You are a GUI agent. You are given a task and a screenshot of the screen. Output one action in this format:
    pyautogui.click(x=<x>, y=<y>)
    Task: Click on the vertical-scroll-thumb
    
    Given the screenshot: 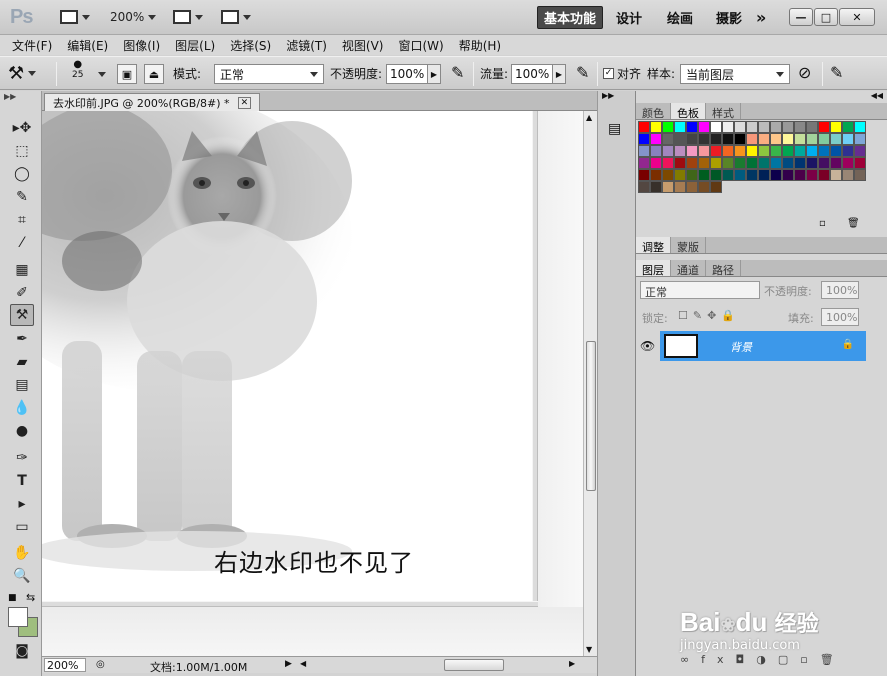 What is the action you would take?
    pyautogui.click(x=591, y=416)
    